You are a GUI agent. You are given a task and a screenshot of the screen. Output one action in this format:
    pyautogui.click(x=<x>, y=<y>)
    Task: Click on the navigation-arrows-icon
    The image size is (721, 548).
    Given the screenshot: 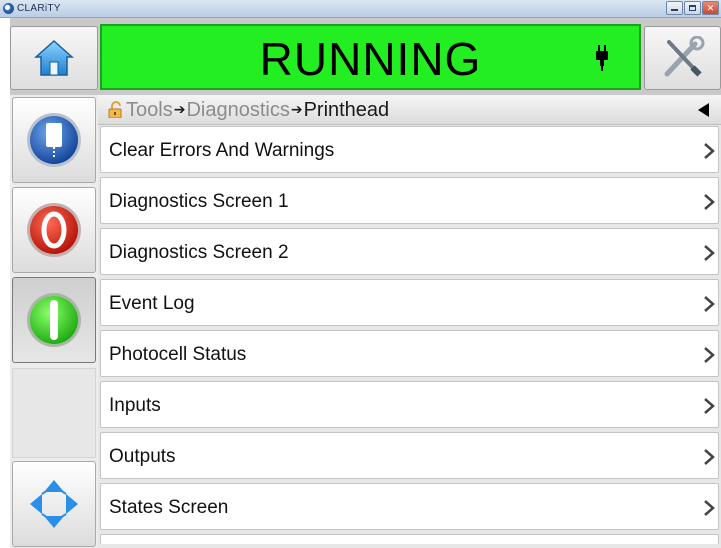 What is the action you would take?
    pyautogui.click(x=54, y=504)
    